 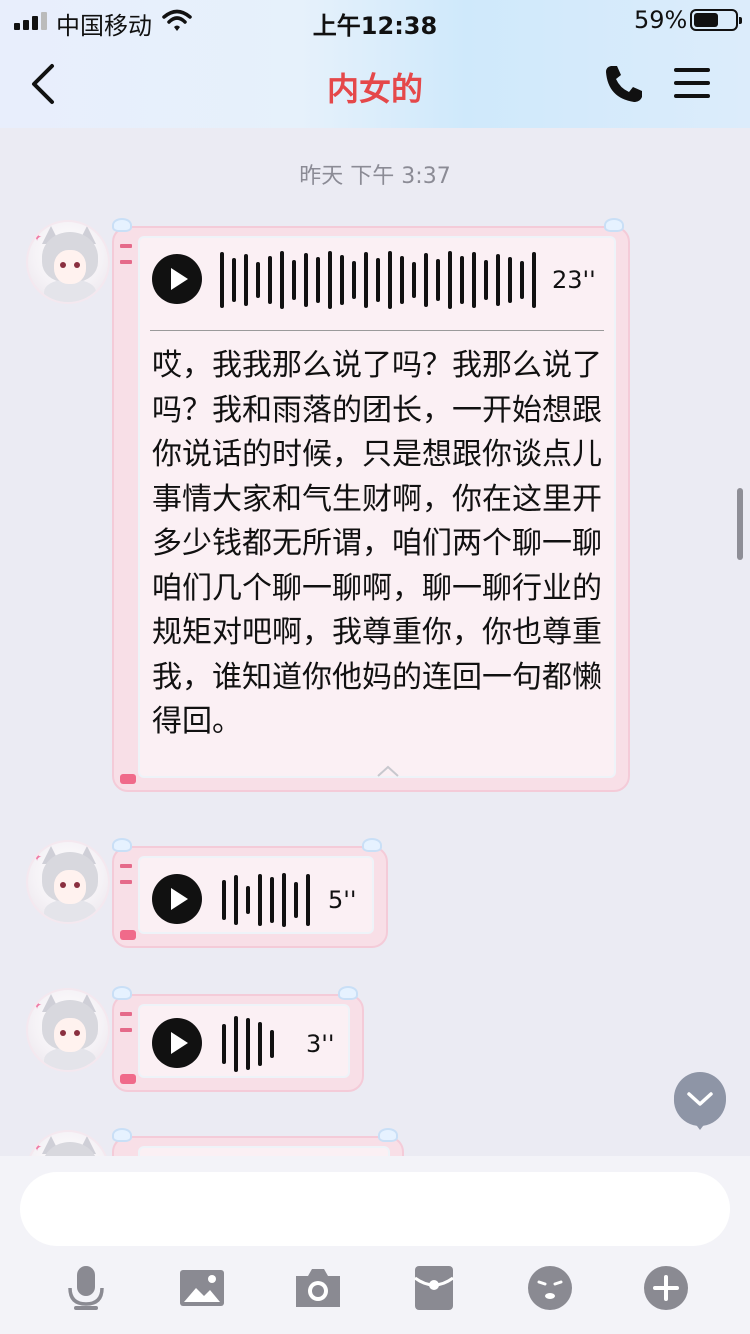 I want to click on camera-icon, so click(x=318, y=1288).